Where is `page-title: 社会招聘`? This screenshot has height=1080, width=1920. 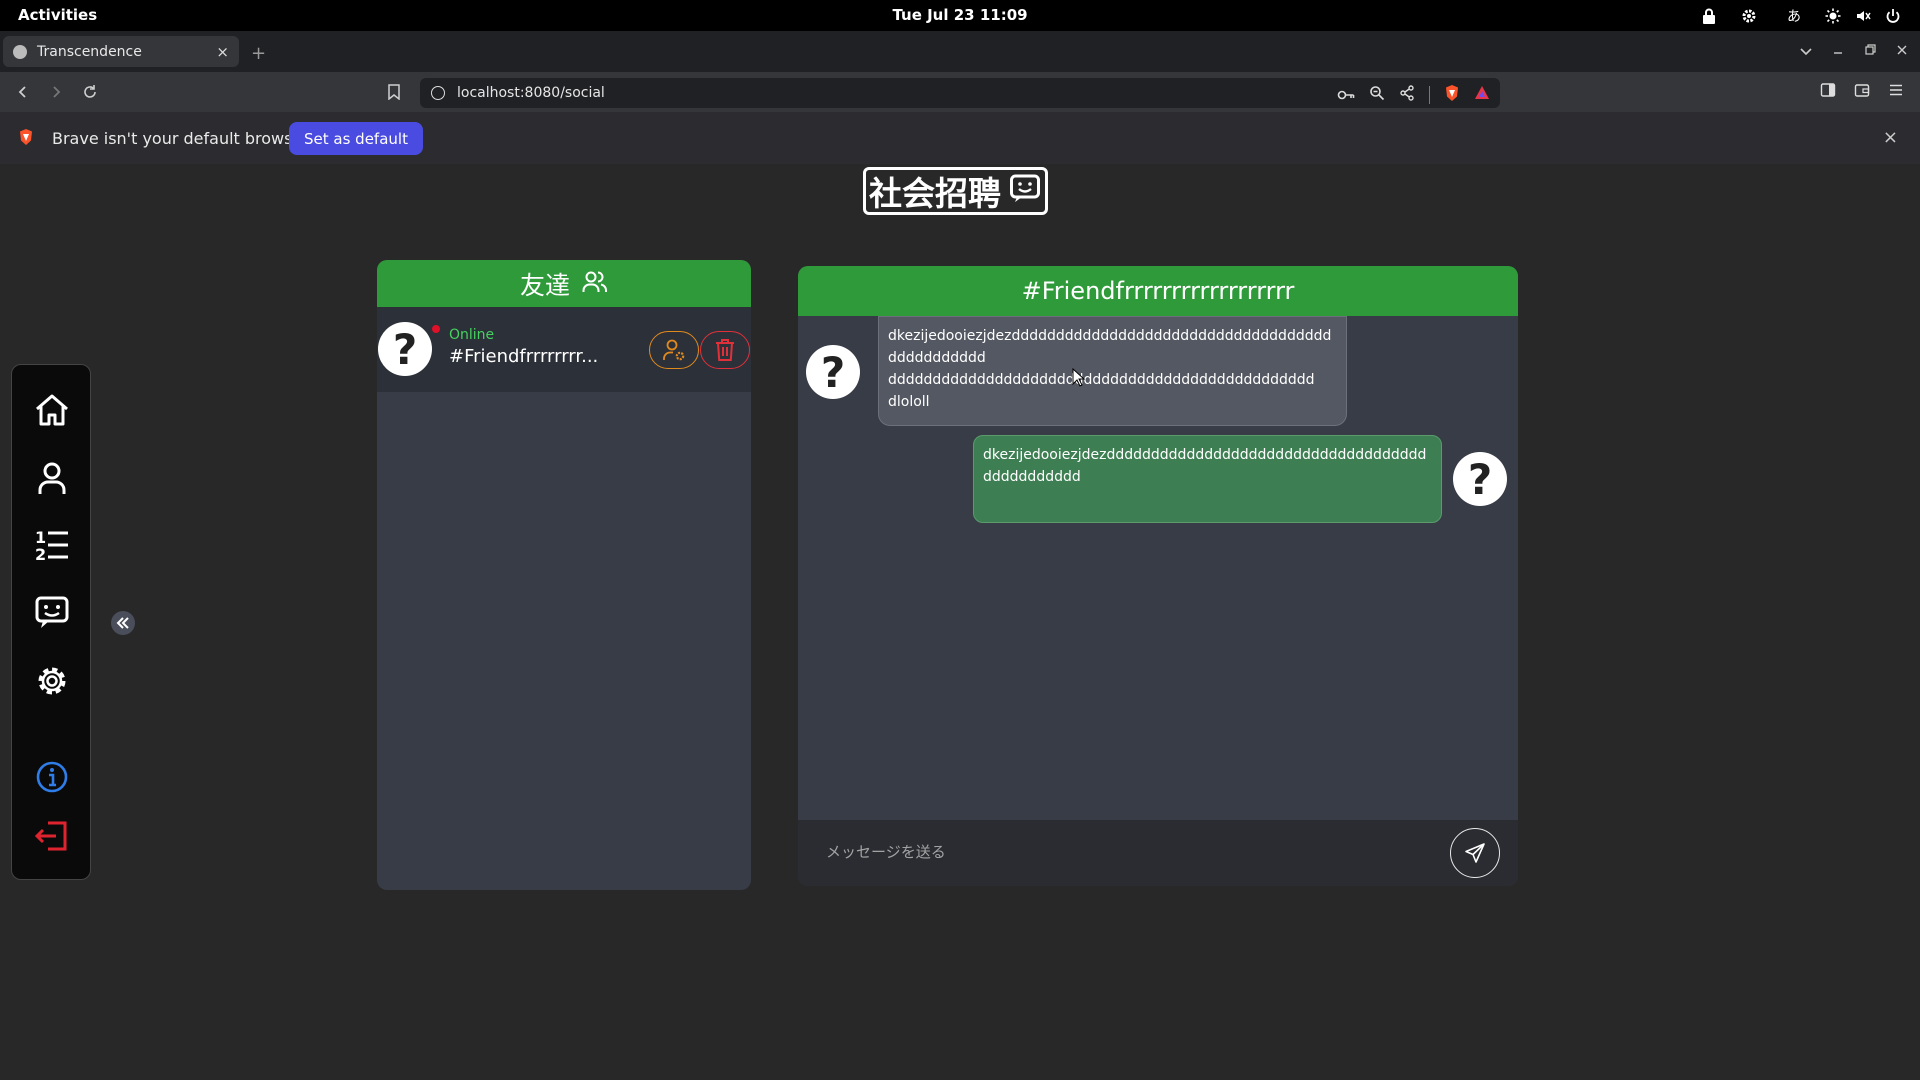
page-title: 社会招聘 is located at coordinates (955, 191).